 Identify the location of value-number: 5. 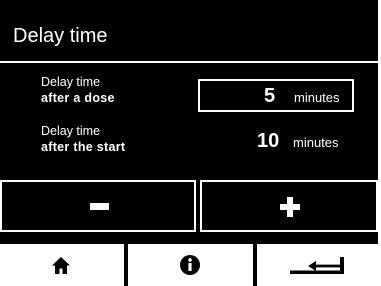
(270, 96).